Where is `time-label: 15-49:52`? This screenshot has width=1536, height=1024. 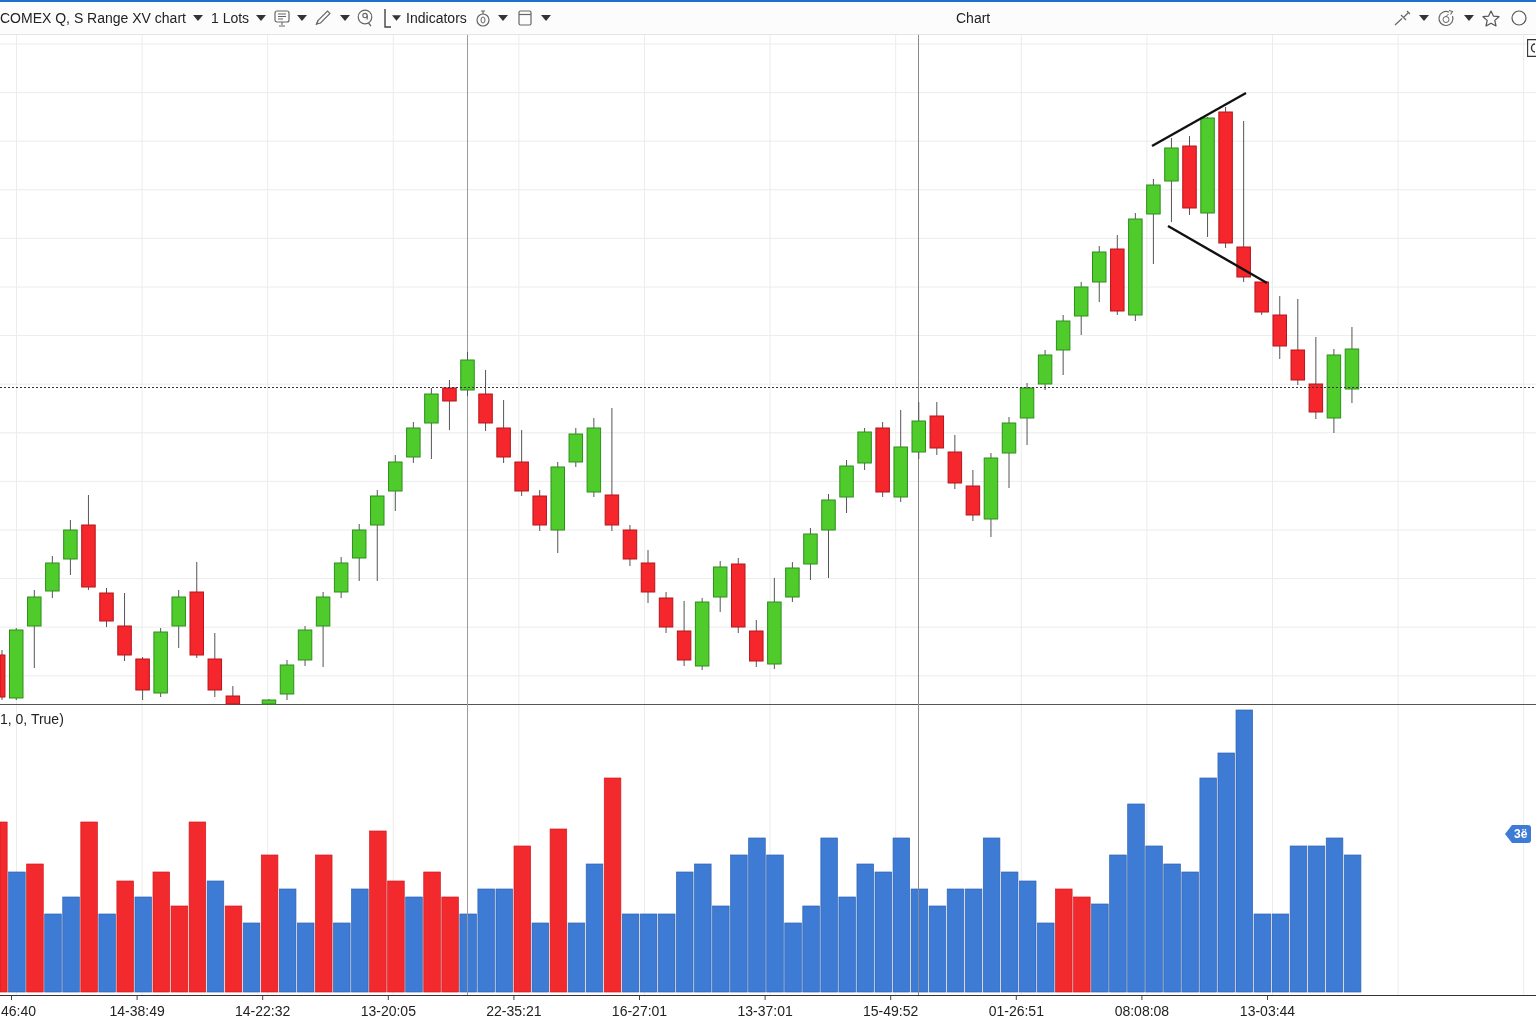 time-label: 15-49:52 is located at coordinates (891, 1011).